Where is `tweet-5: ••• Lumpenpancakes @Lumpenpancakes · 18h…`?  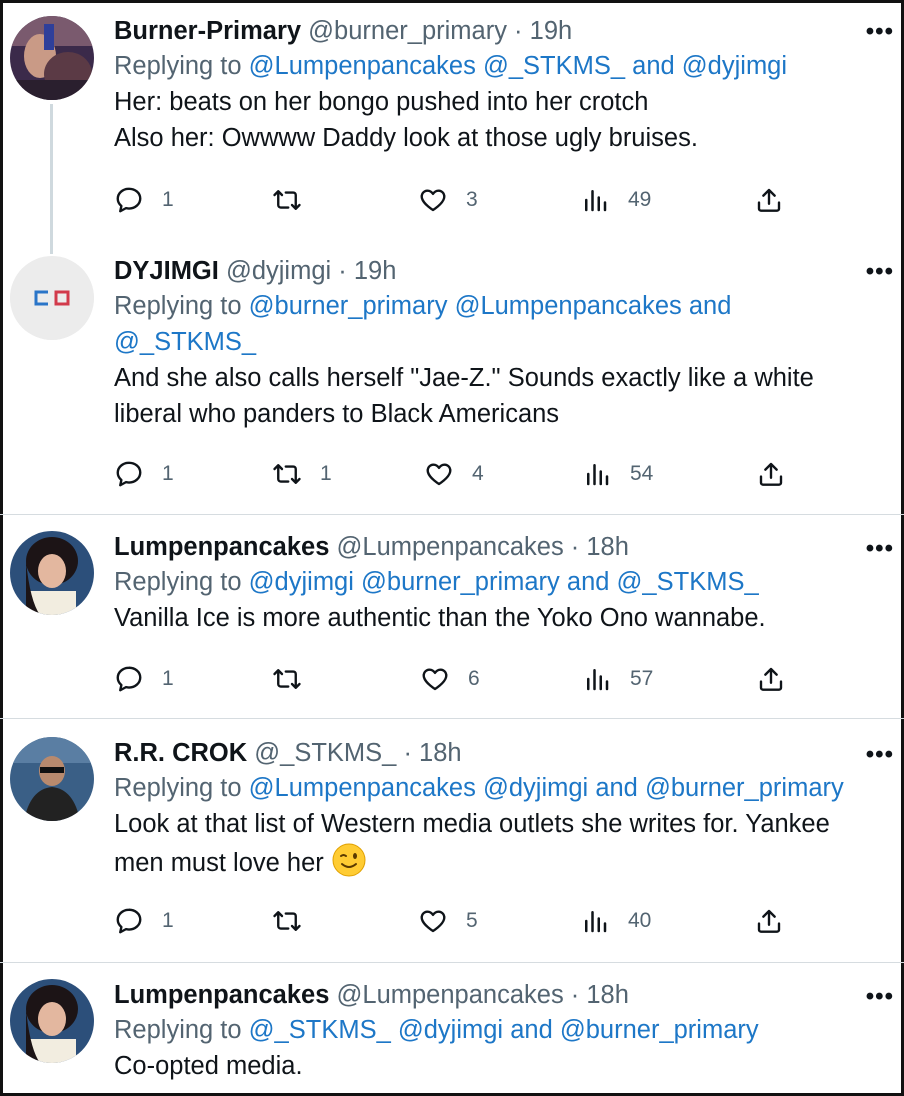 tweet-5: ••• Lumpenpancakes @Lumpenpancakes · 18h… is located at coordinates (452, 1027).